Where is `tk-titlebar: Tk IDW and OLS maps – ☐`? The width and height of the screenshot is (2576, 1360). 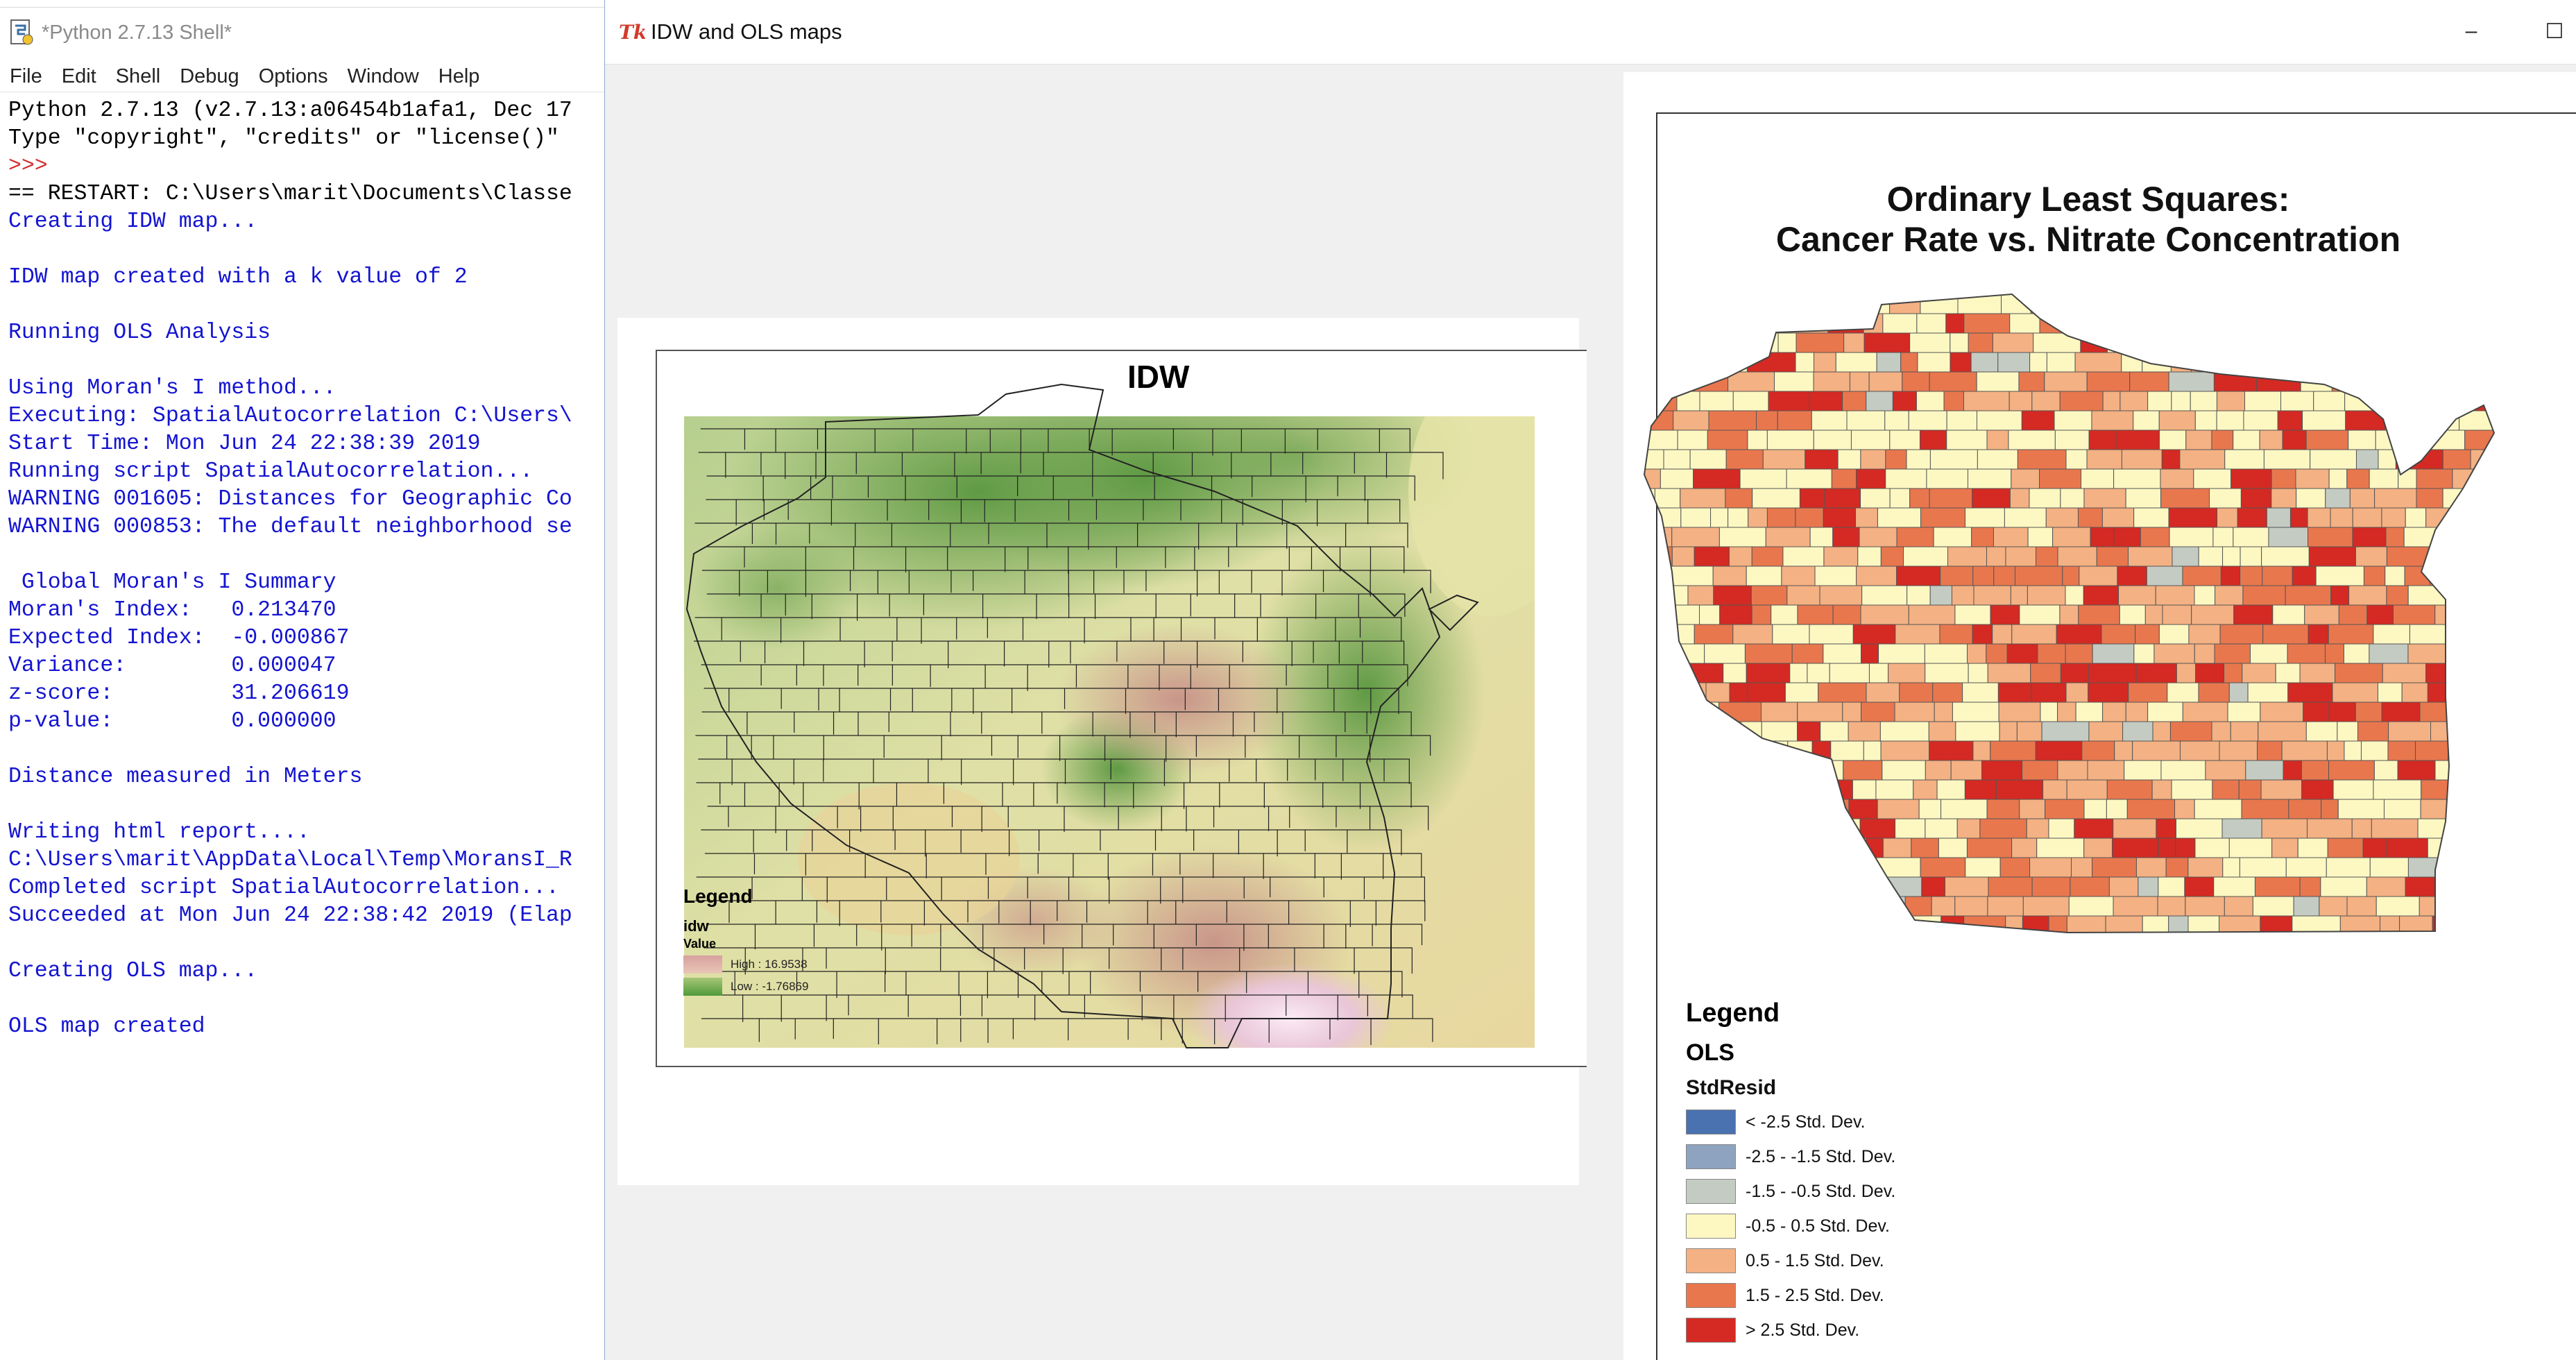 tk-titlebar: Tk IDW and OLS maps – ☐ is located at coordinates (1590, 32).